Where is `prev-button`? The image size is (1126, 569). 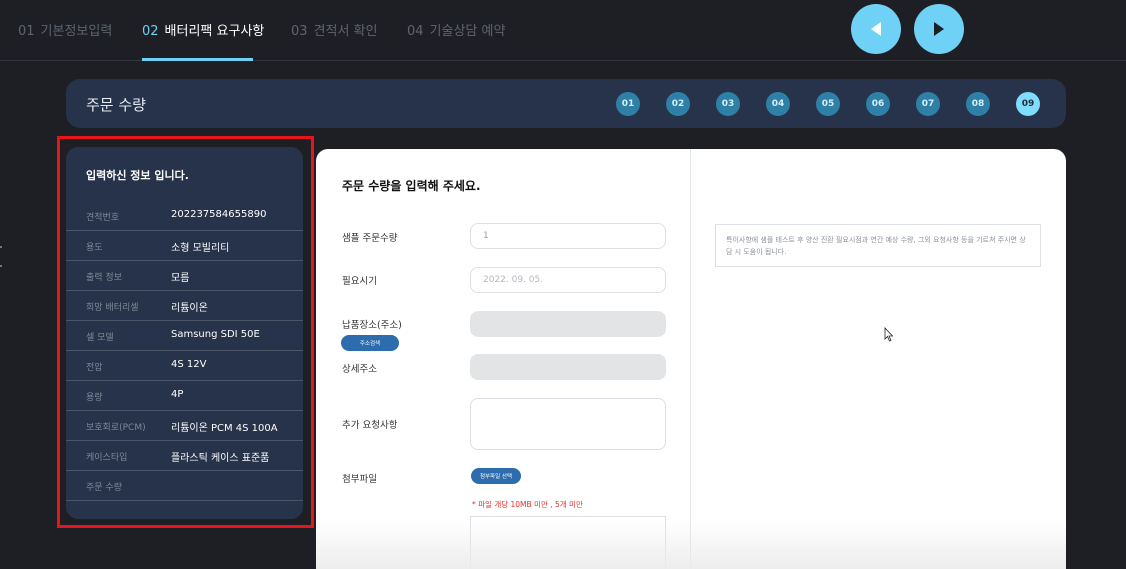 prev-button is located at coordinates (876, 29).